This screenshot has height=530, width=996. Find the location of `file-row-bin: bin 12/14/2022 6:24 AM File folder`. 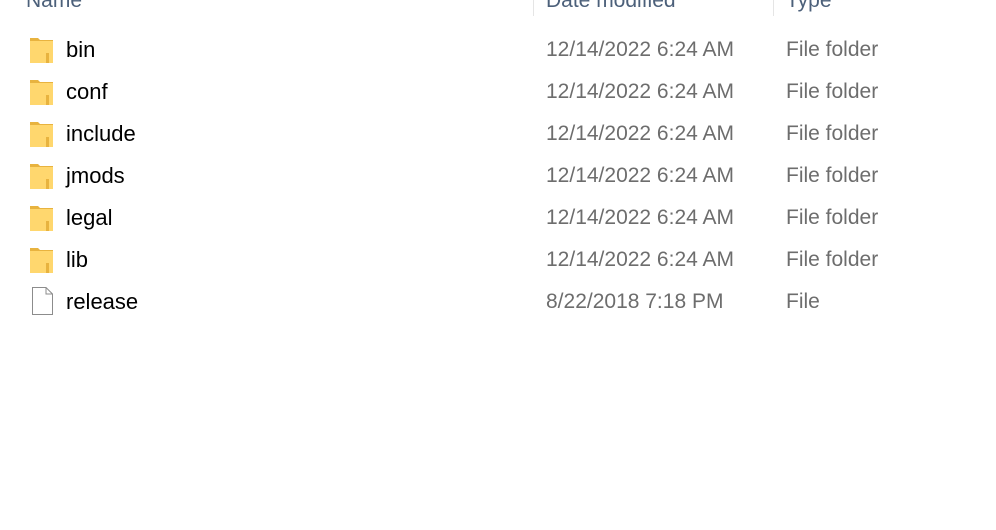

file-row-bin: bin 12/14/2022 6:24 AM File folder is located at coordinates (498, 50).